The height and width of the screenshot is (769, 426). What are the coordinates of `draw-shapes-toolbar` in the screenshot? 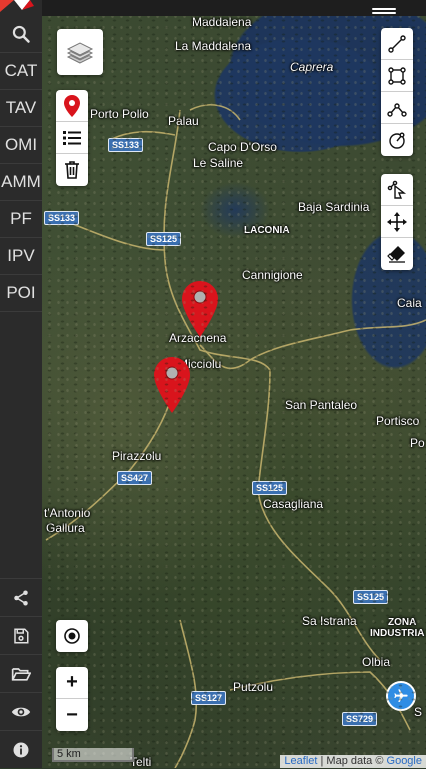 It's located at (397, 92).